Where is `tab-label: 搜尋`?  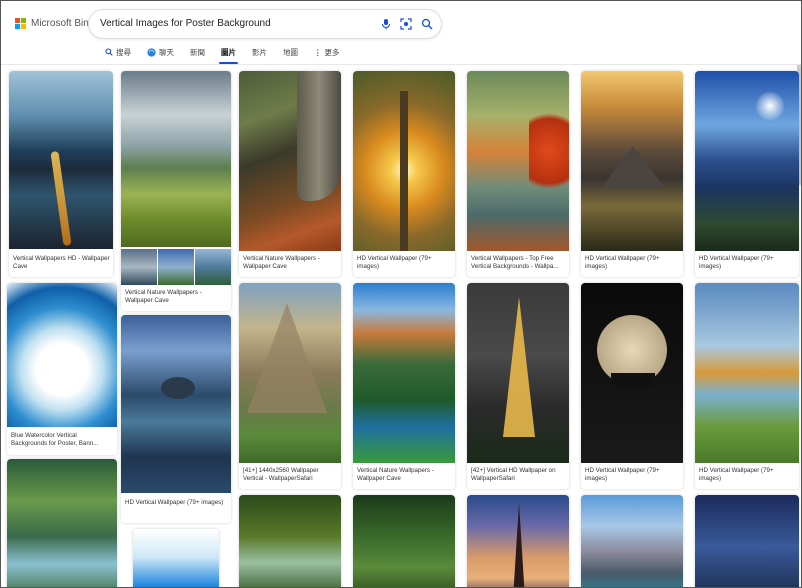
tab-label: 搜尋 is located at coordinates (123, 52).